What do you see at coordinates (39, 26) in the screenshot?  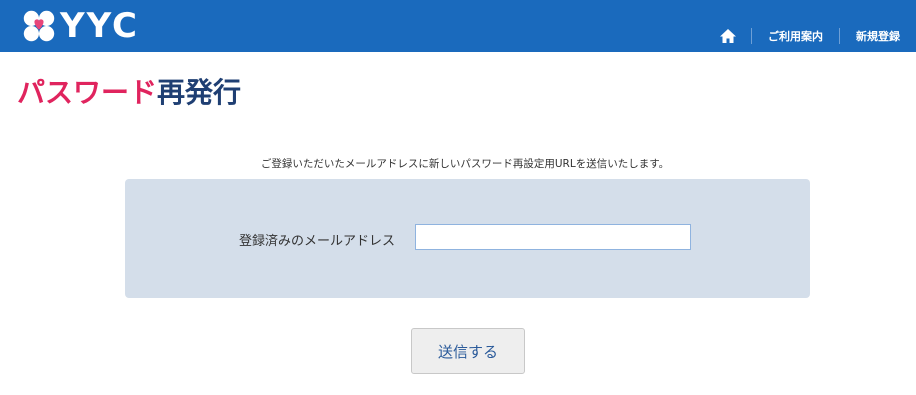 I see `clover-logo-icon` at bounding box center [39, 26].